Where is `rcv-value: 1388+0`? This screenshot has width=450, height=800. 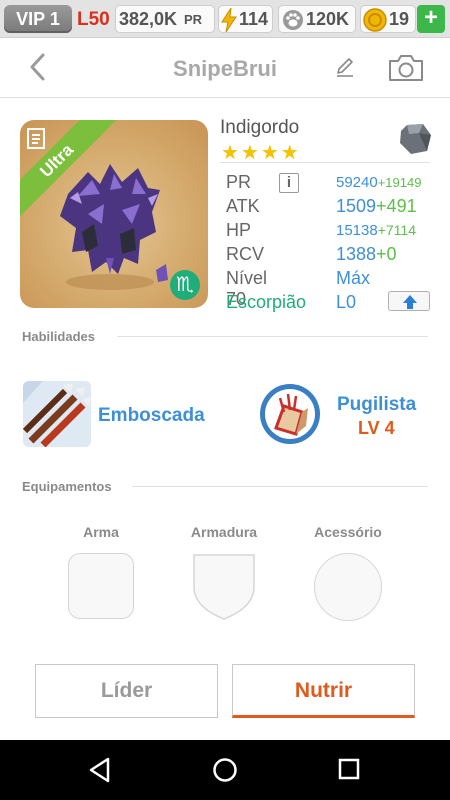
rcv-value: 1388+0 is located at coordinates (366, 254).